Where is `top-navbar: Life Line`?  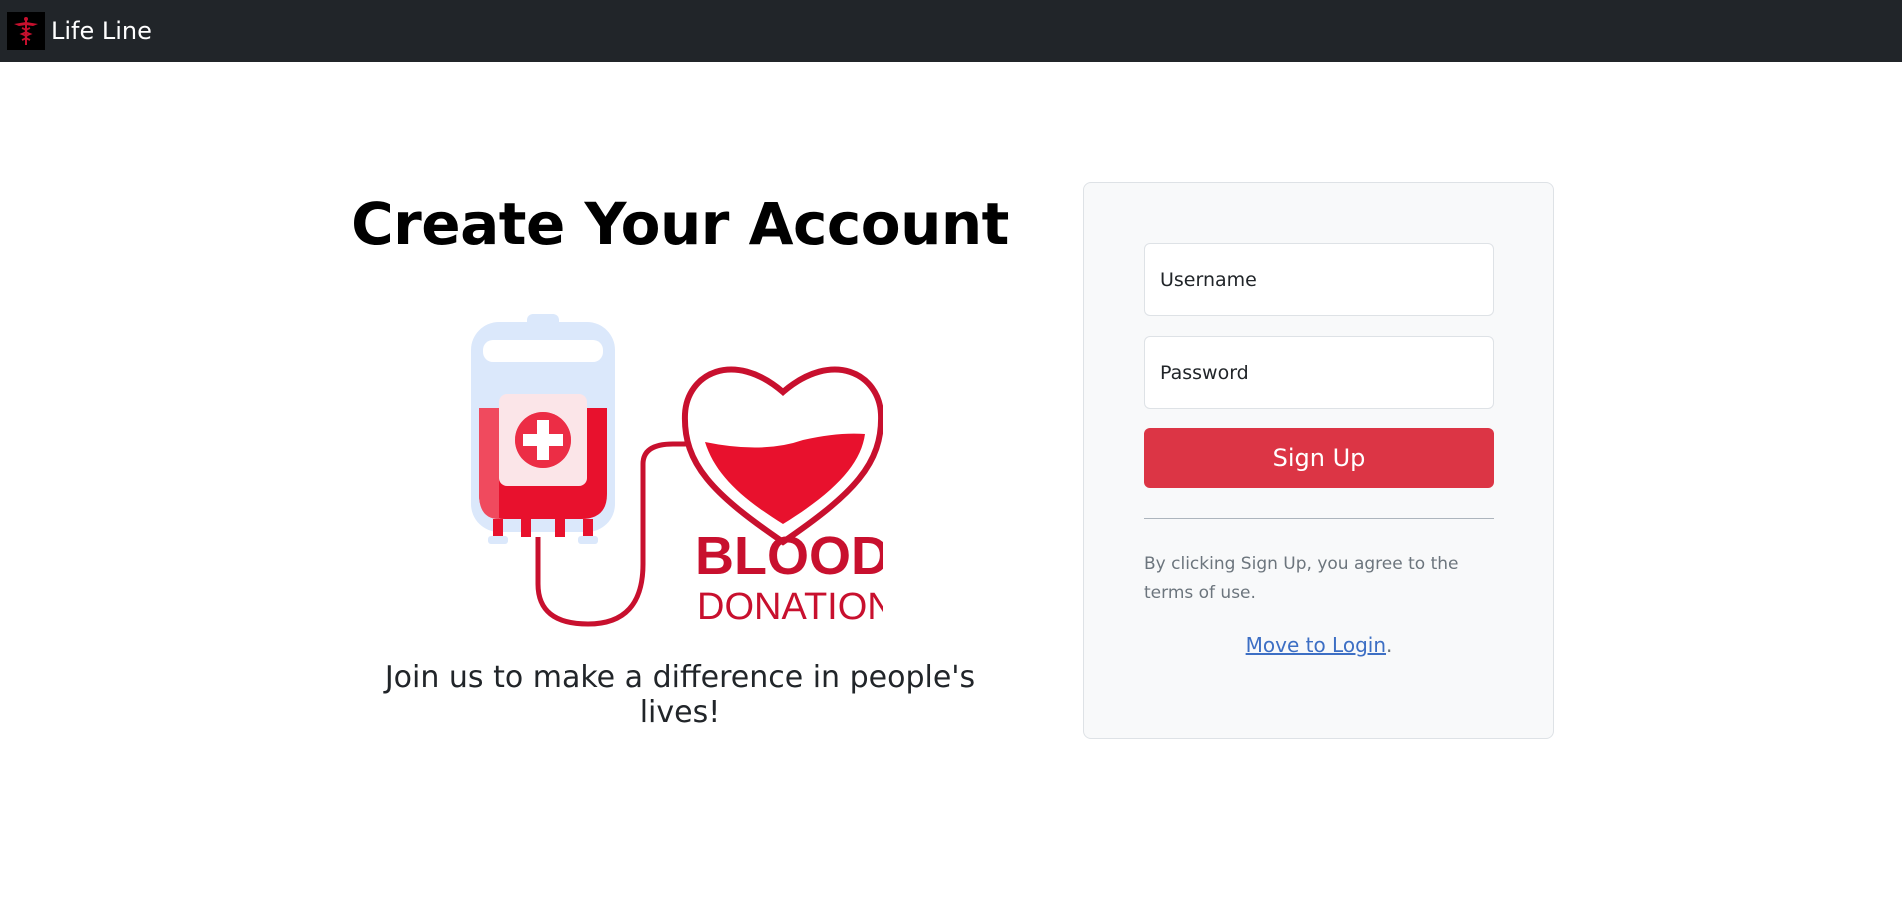
top-navbar: Life Line is located at coordinates (951, 31).